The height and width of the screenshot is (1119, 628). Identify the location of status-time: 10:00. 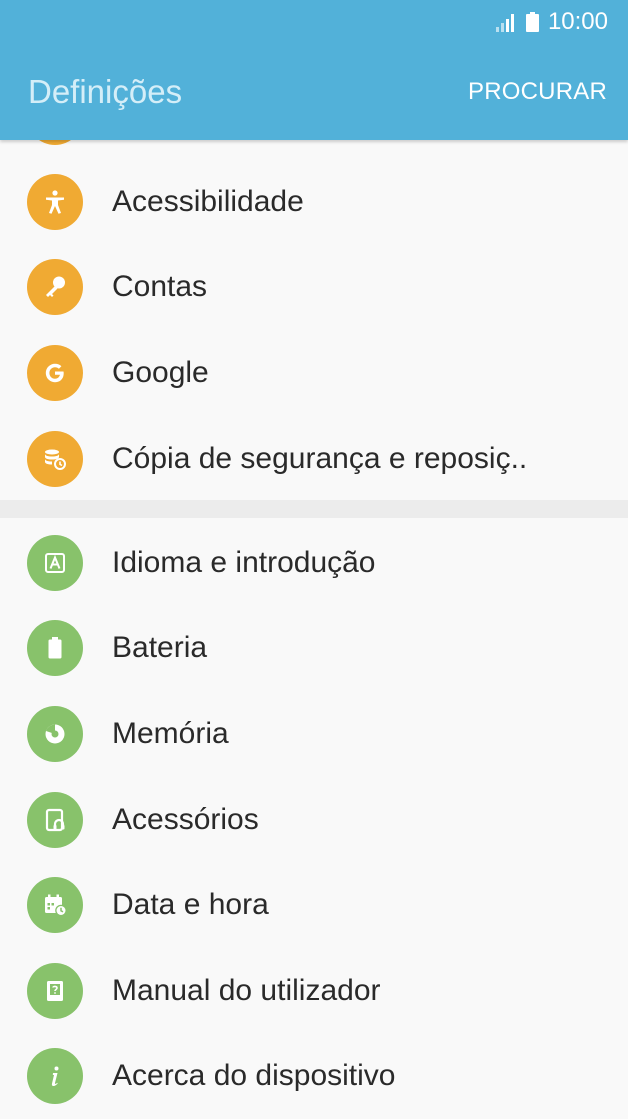
(577, 21).